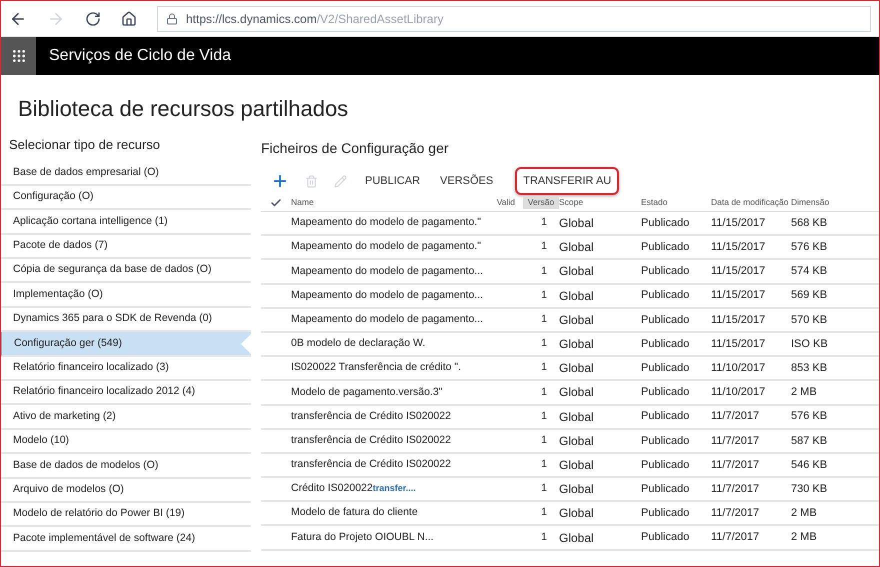 The image size is (880, 567). I want to click on table-cell-text: IS020022 Transferência de crédito "., so click(376, 368).